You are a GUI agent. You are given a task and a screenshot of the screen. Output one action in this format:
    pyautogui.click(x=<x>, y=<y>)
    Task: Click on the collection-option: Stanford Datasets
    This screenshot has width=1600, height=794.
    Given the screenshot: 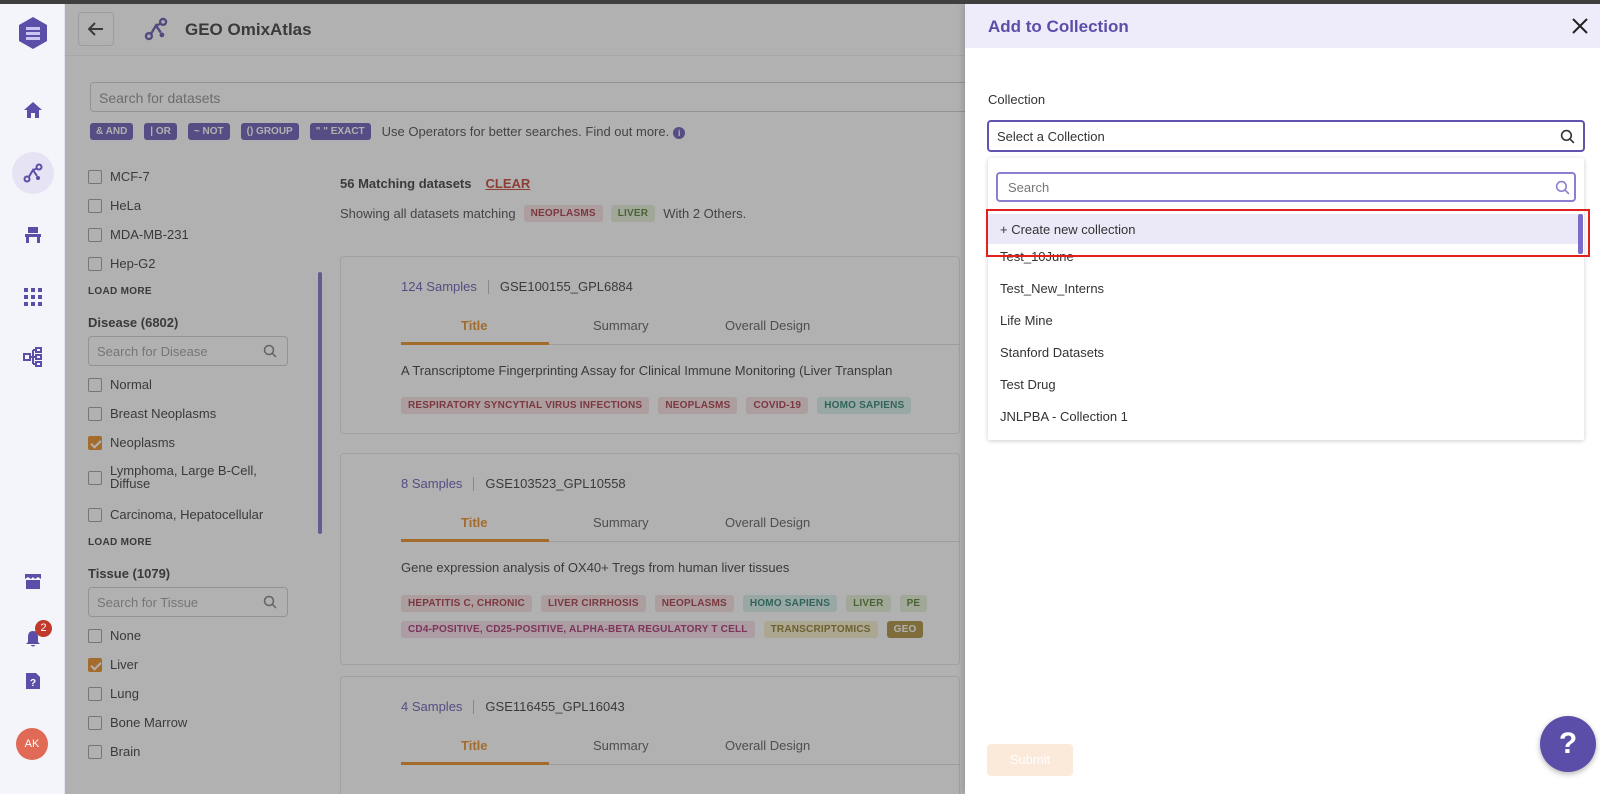 What is the action you would take?
    pyautogui.click(x=1052, y=352)
    